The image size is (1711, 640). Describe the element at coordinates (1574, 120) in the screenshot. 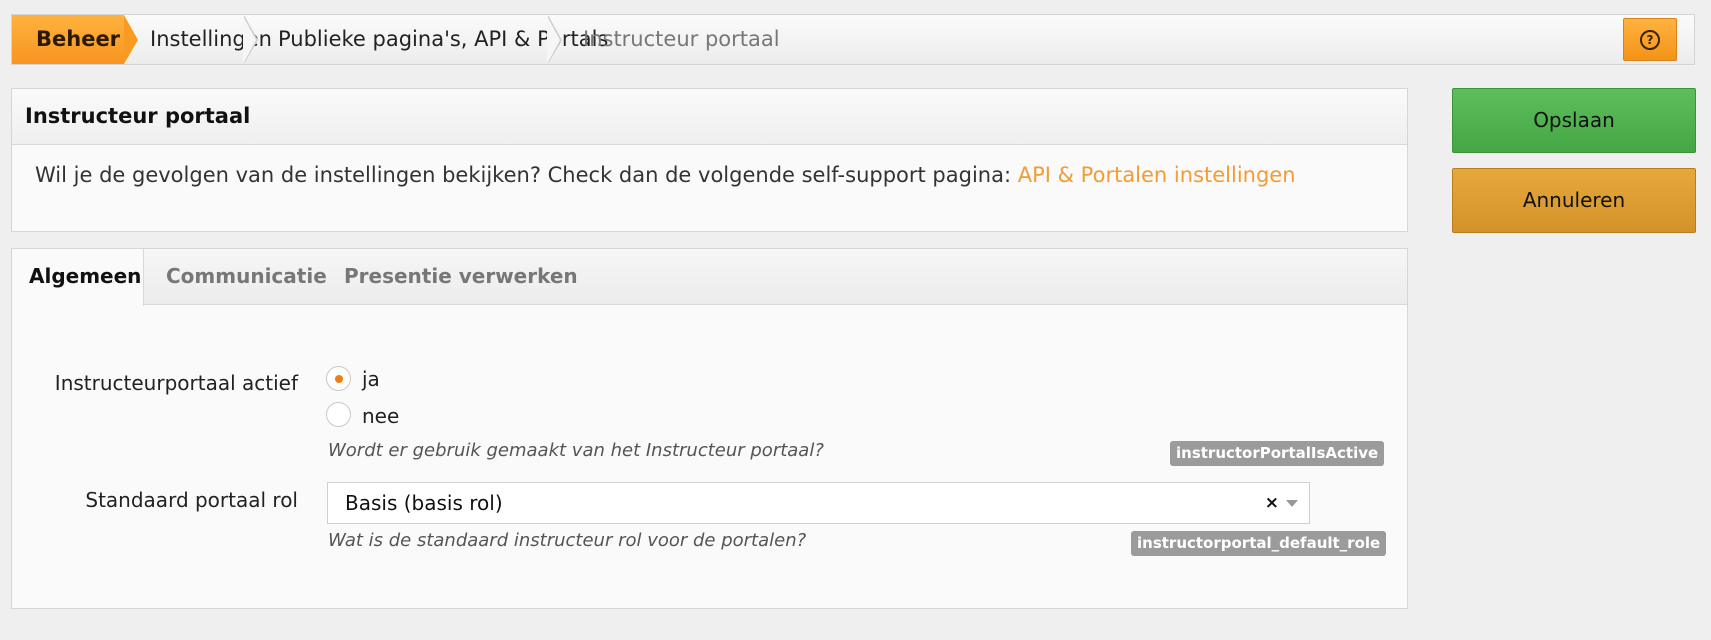

I see `save-button: Opslaan` at that location.